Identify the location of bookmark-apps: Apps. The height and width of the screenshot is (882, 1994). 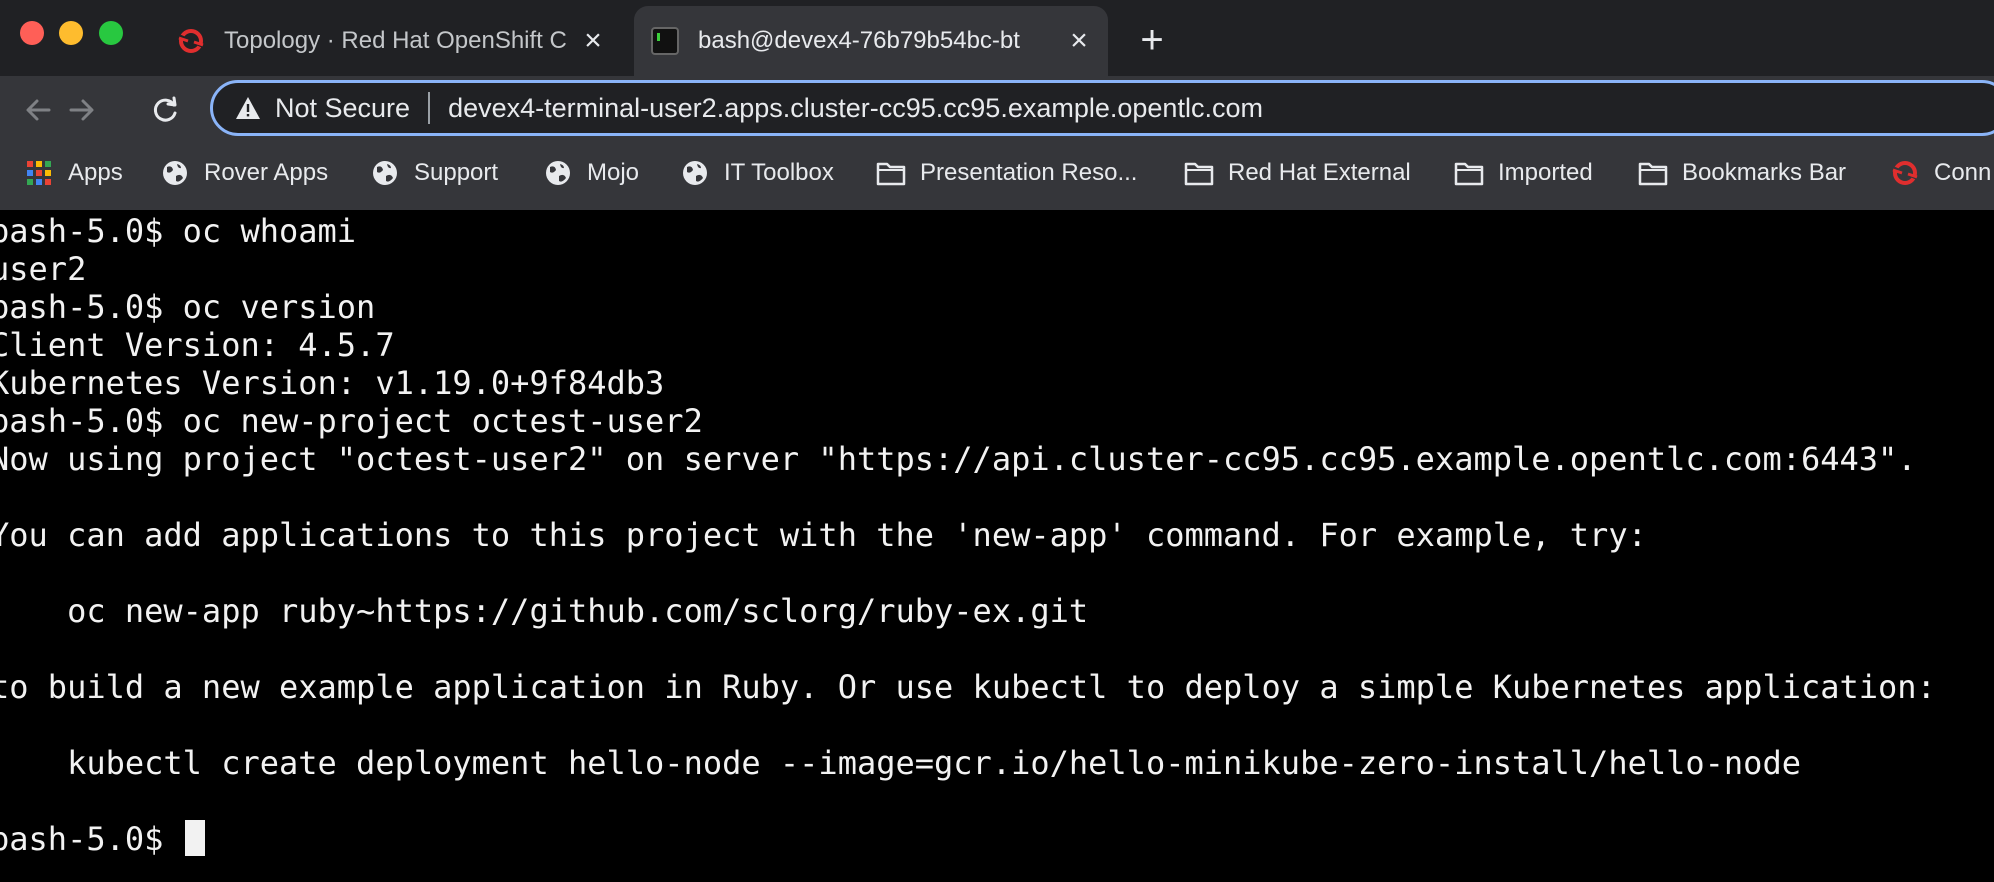
(73, 173).